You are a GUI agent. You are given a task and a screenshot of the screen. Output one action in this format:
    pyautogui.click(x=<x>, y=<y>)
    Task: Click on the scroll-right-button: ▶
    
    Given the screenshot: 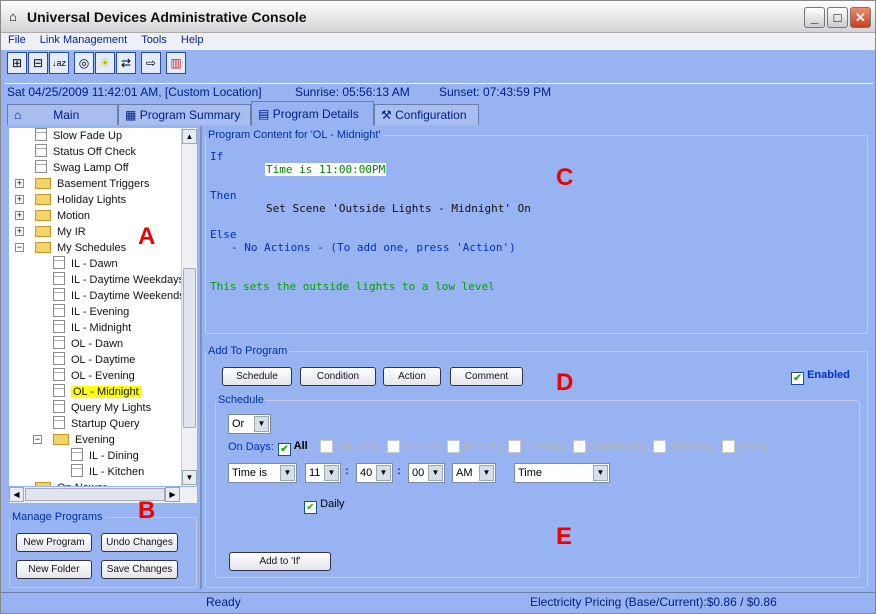 What is the action you would take?
    pyautogui.click(x=172, y=494)
    